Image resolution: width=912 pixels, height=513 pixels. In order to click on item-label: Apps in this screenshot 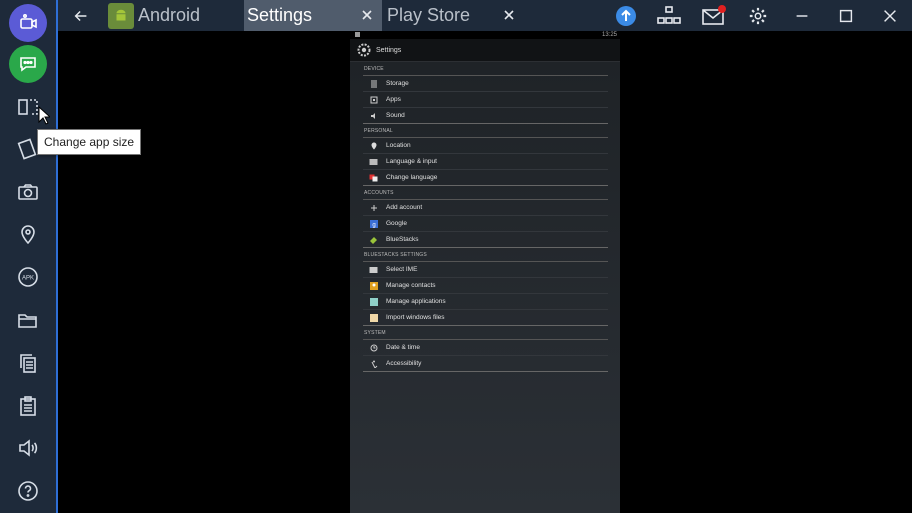, I will do `click(393, 99)`.